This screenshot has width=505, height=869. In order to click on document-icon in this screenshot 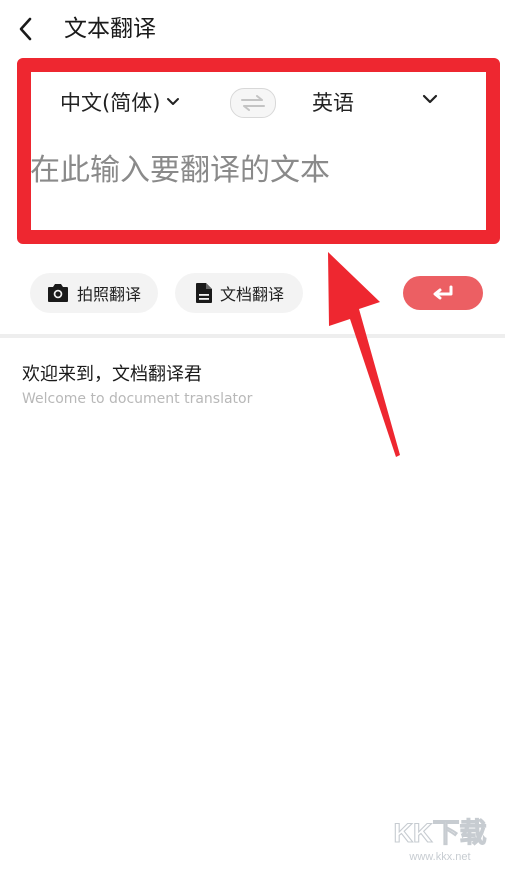, I will do `click(204, 293)`.